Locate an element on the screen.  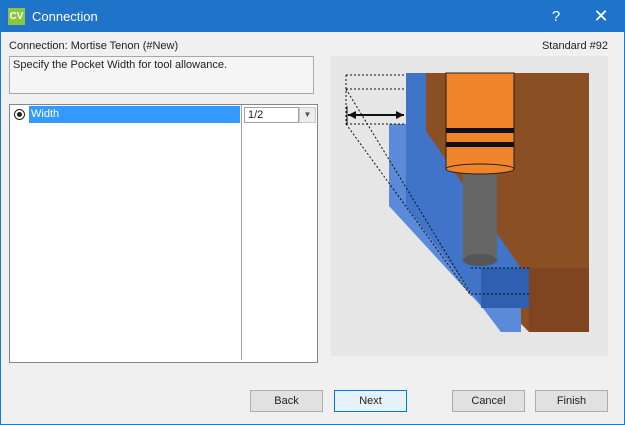
dropdown-arrow-icon: ▼ is located at coordinates (307, 115).